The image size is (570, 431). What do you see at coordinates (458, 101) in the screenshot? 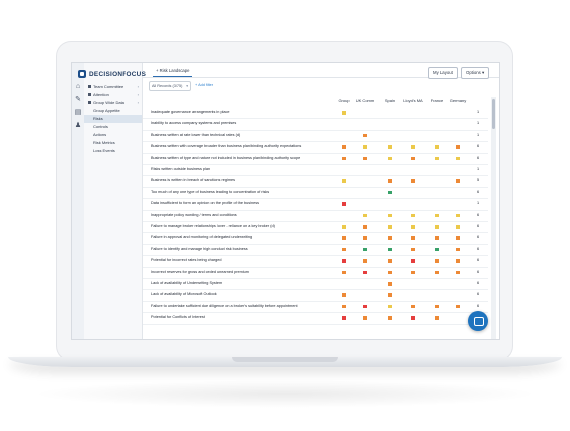
I see `column-header: Germany` at bounding box center [458, 101].